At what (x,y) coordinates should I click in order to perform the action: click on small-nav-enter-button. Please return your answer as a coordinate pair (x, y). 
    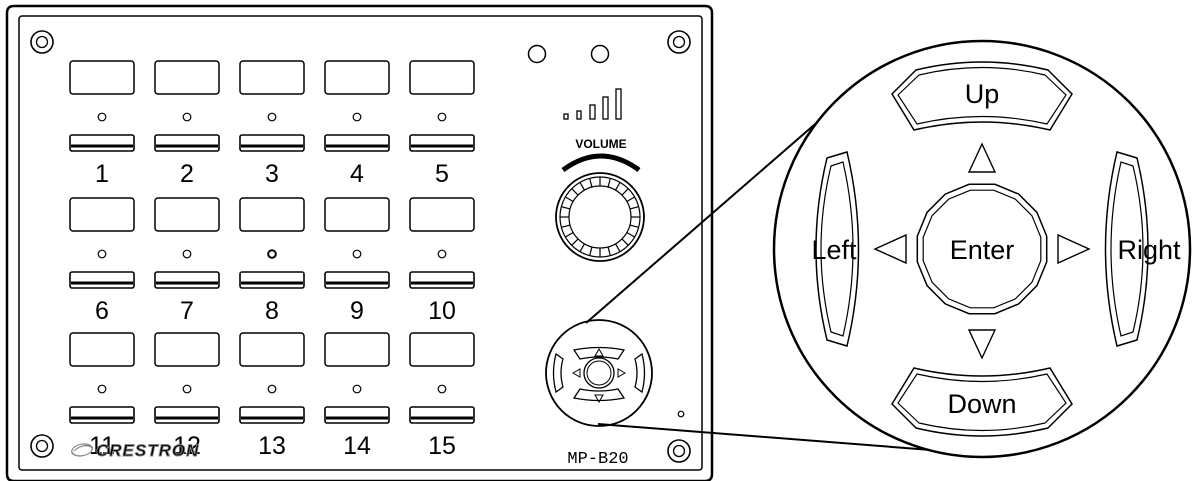
    Looking at the image, I should click on (599, 373).